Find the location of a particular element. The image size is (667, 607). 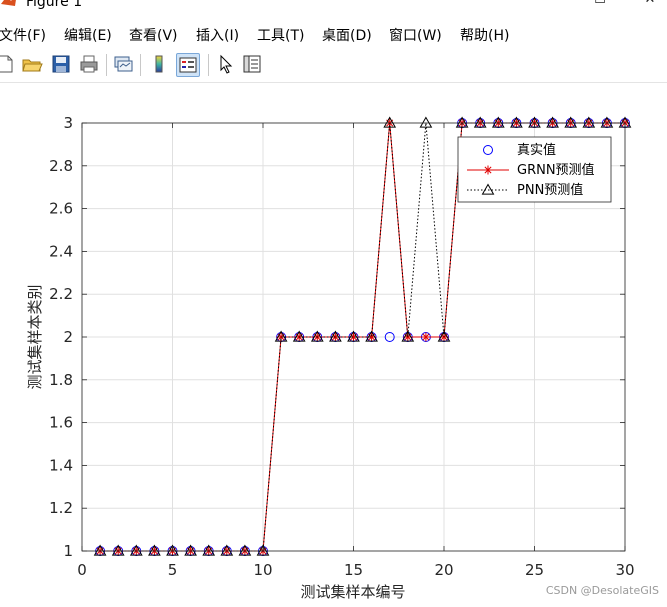

x-tick-label: 30 is located at coordinates (624, 570).